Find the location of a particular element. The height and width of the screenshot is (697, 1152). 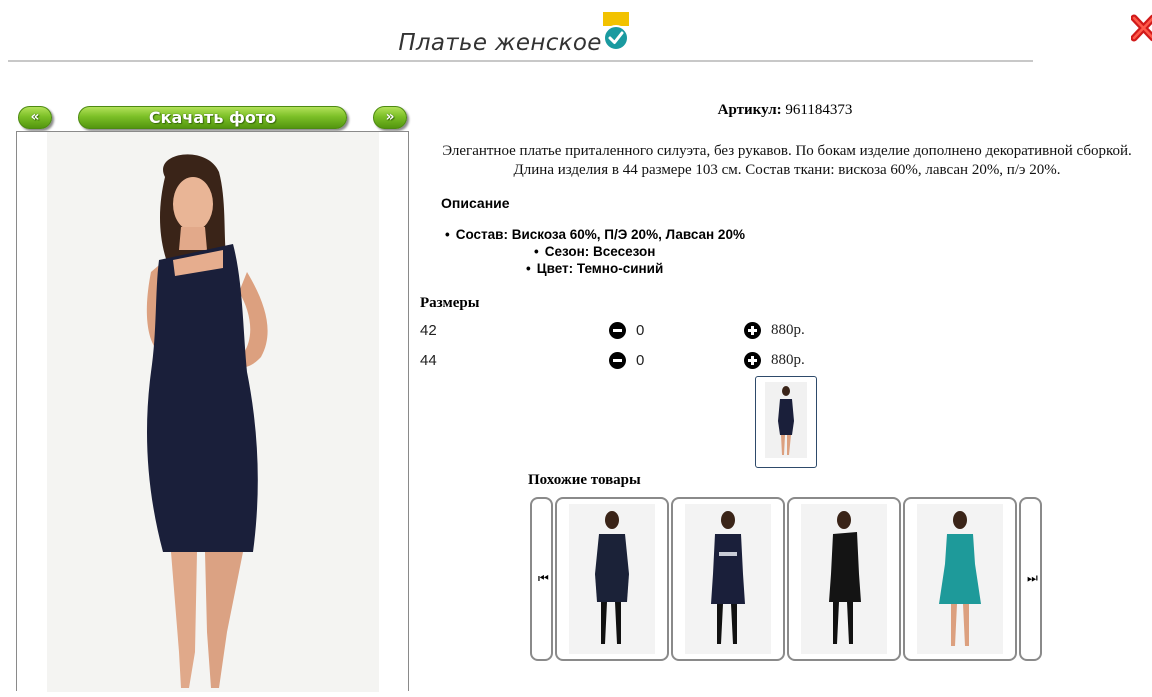

size-label: 44 is located at coordinates (428, 360).